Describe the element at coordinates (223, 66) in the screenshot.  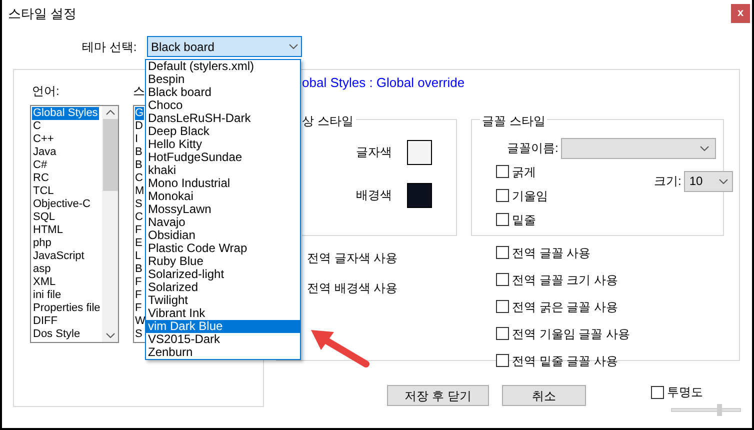
I see `theme-option: Default (stylers.xml)` at that location.